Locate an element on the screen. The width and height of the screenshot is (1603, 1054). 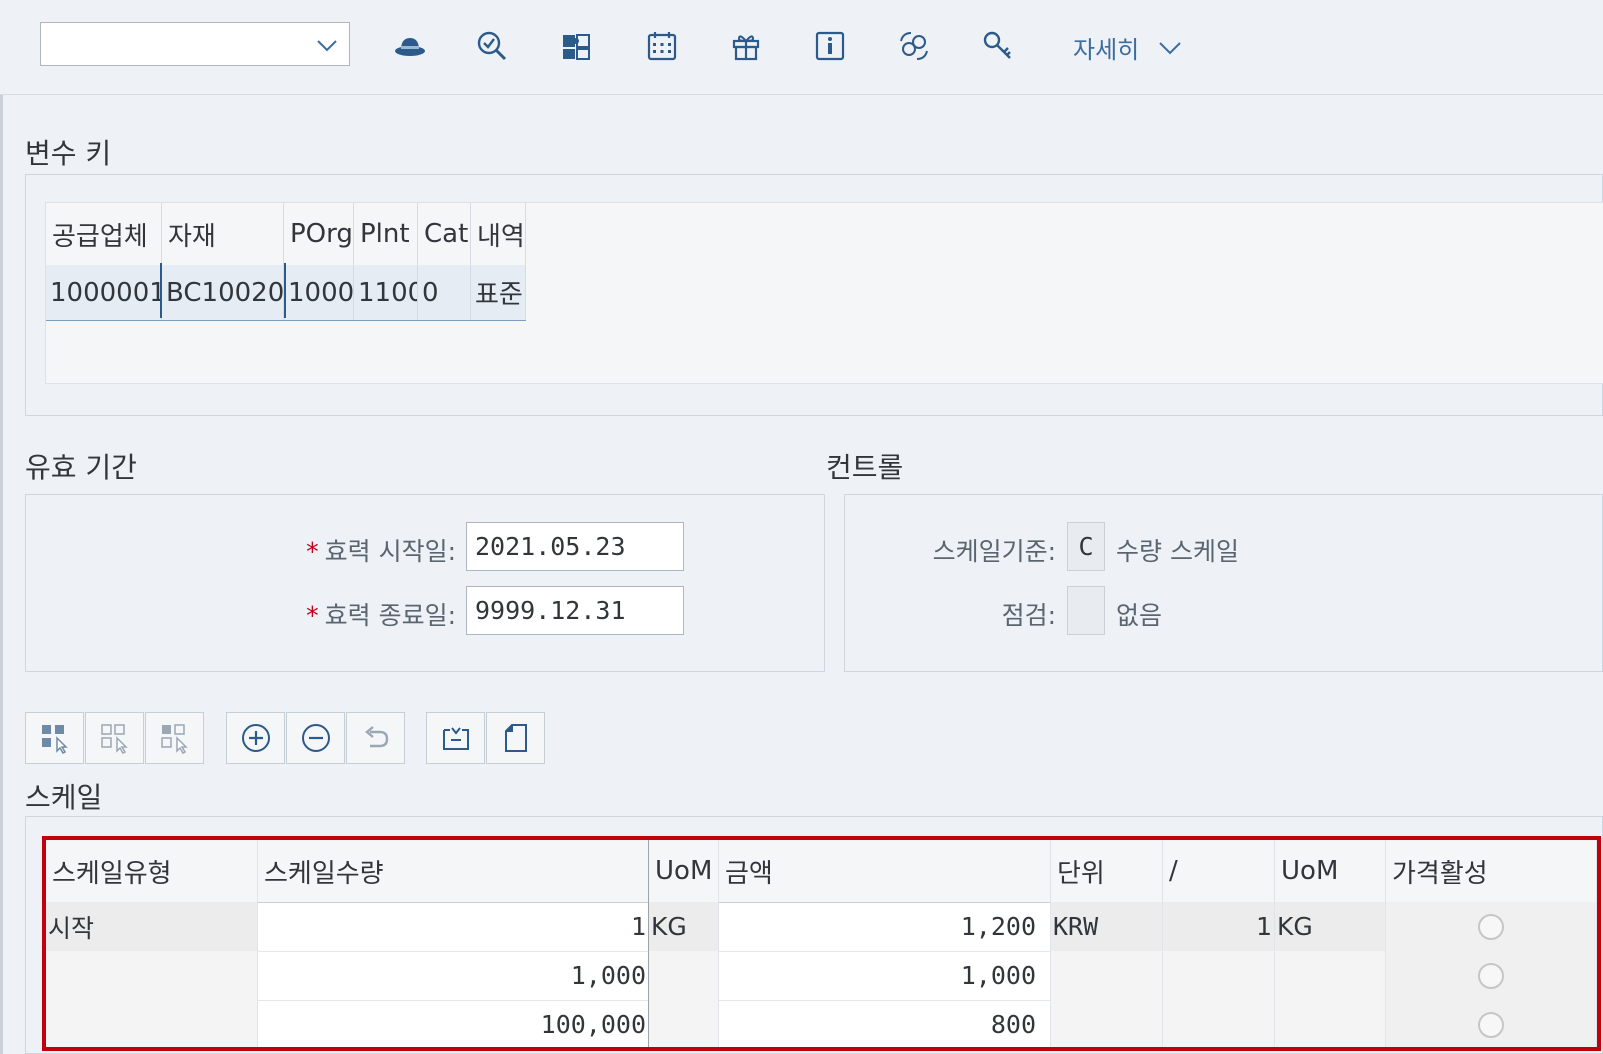
document-icon is located at coordinates (515, 738).